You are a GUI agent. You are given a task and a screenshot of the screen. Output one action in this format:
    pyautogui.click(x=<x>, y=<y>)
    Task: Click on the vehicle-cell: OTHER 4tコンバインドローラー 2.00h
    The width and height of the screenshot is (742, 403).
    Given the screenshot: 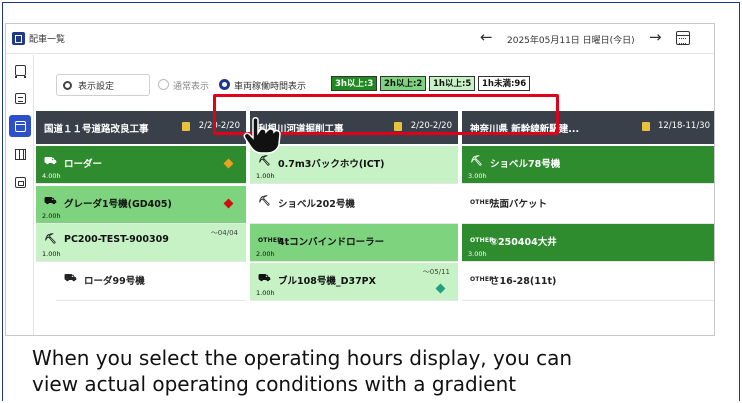 What is the action you would take?
    pyautogui.click(x=354, y=243)
    